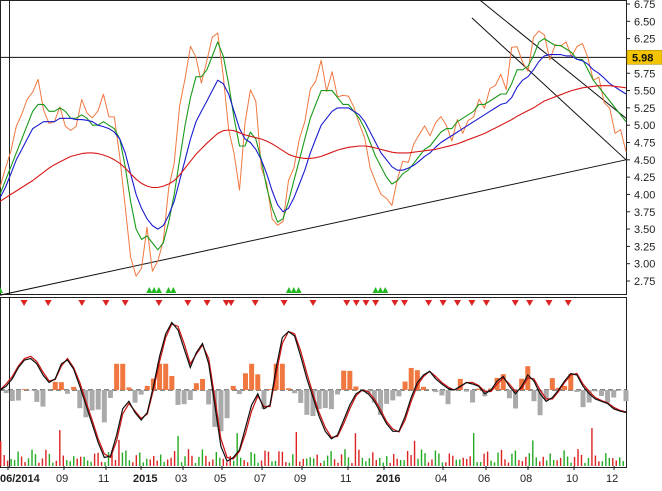 Image resolution: width=662 pixels, height=491 pixels. Describe the element at coordinates (612, 479) in the screenshot. I see `x-tick-label: 12` at that location.